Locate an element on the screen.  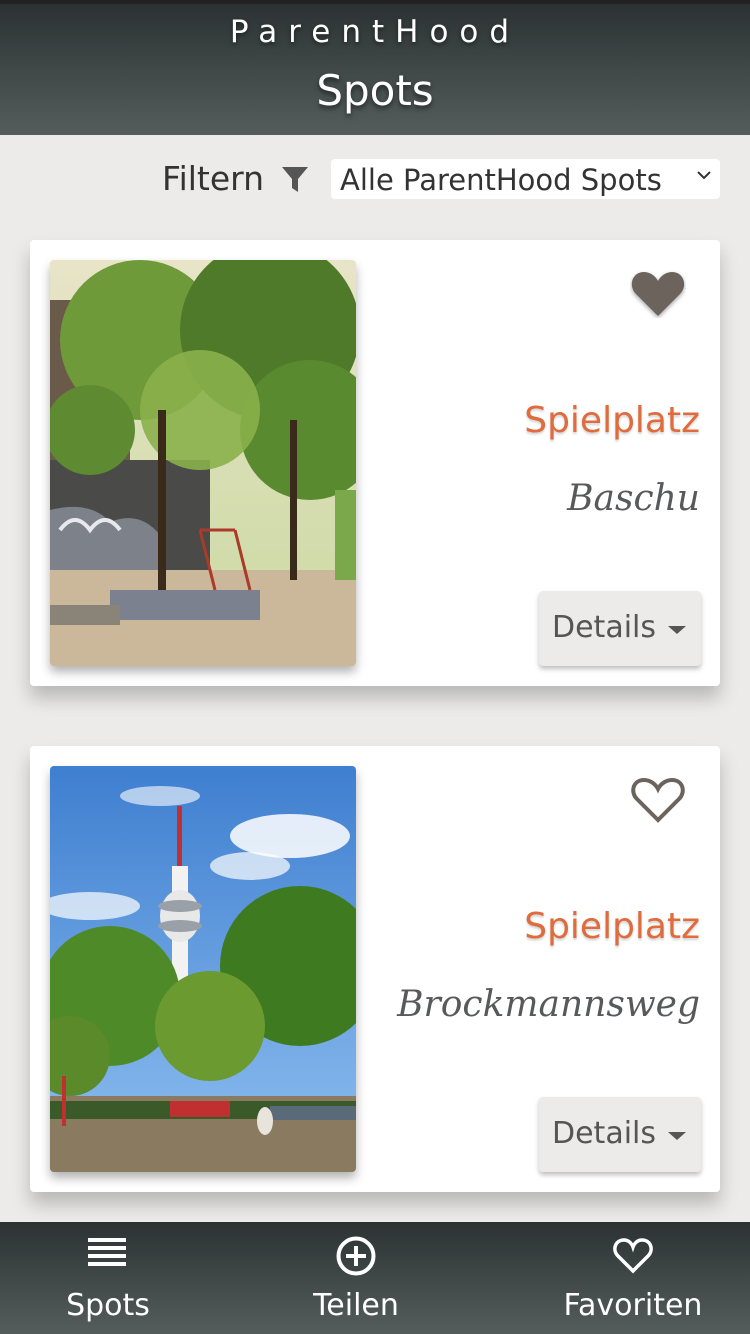
tab-spots: Spots is located at coordinates (108, 1278).